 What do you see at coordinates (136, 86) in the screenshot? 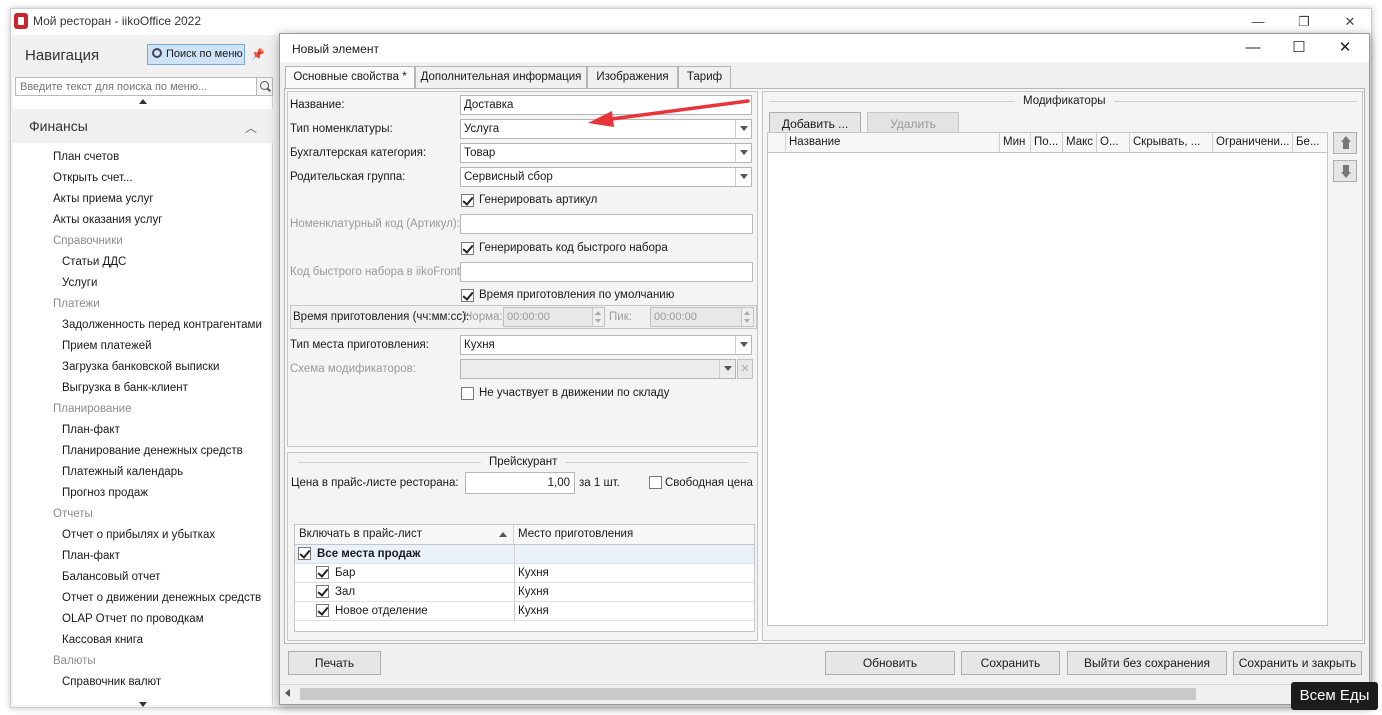
I see `nav-search-input` at bounding box center [136, 86].